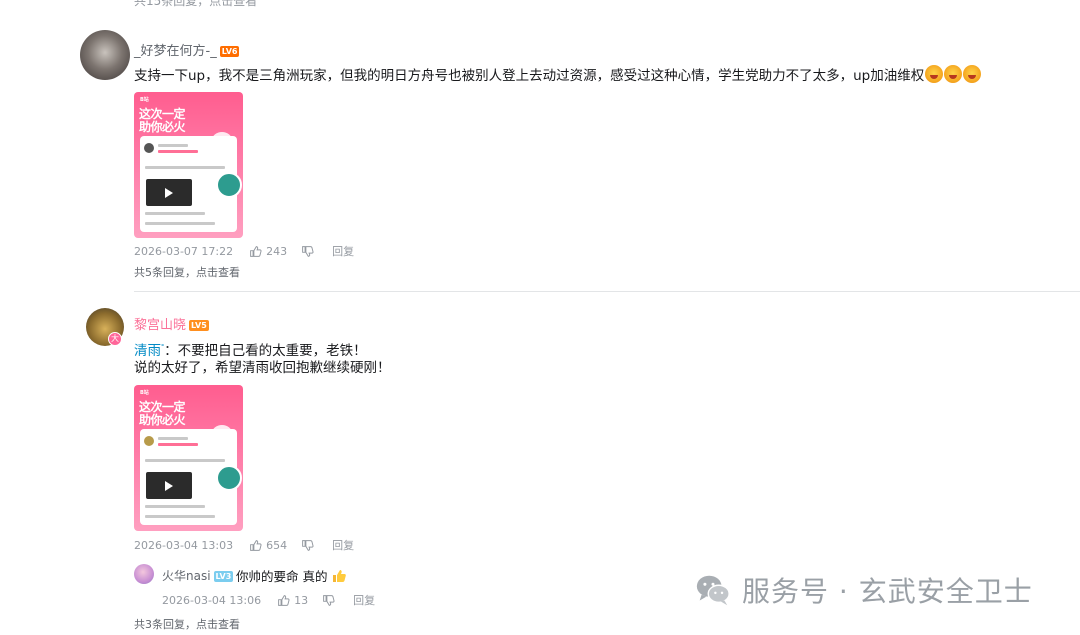 The height and width of the screenshot is (635, 1080). I want to click on reply-avatar, so click(144, 574).